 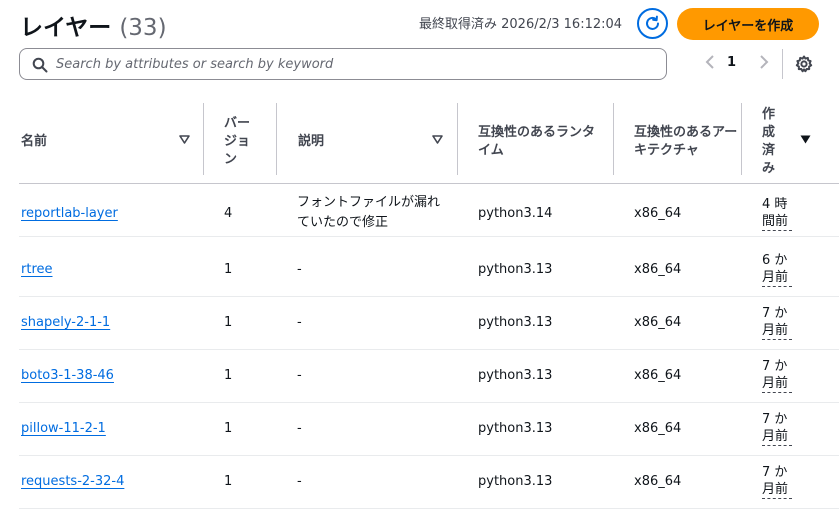 I want to click on layer-name-link: reportlab-layer, so click(x=69, y=213).